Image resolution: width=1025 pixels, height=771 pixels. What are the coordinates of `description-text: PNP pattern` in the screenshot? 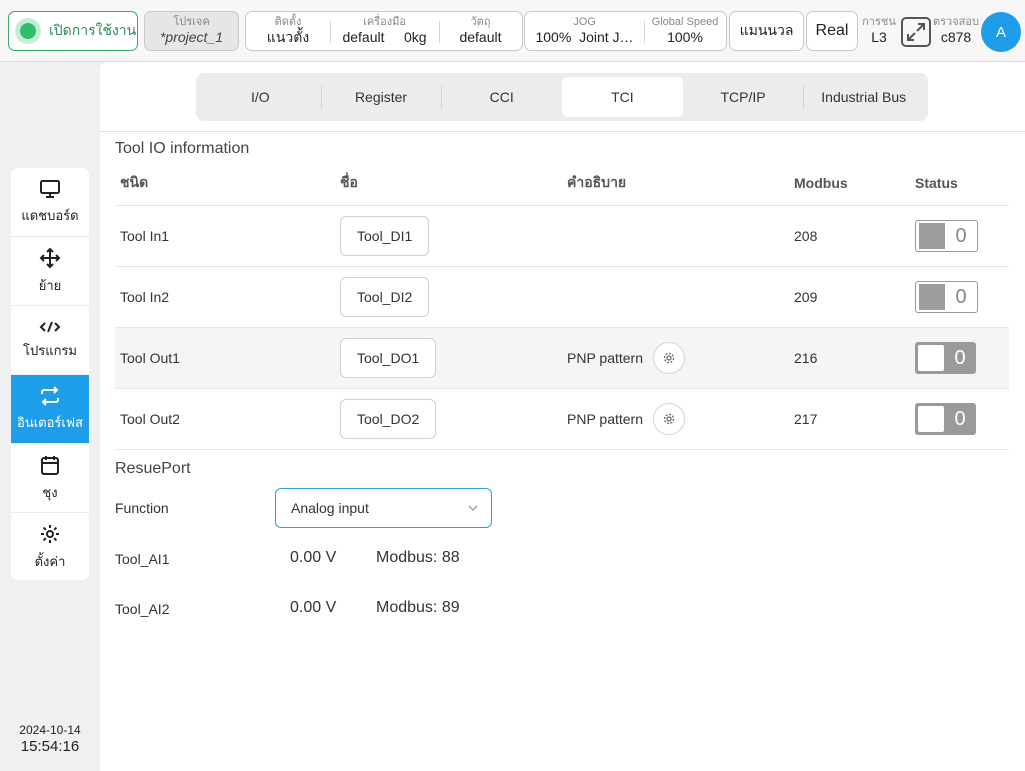 It's located at (605, 358).